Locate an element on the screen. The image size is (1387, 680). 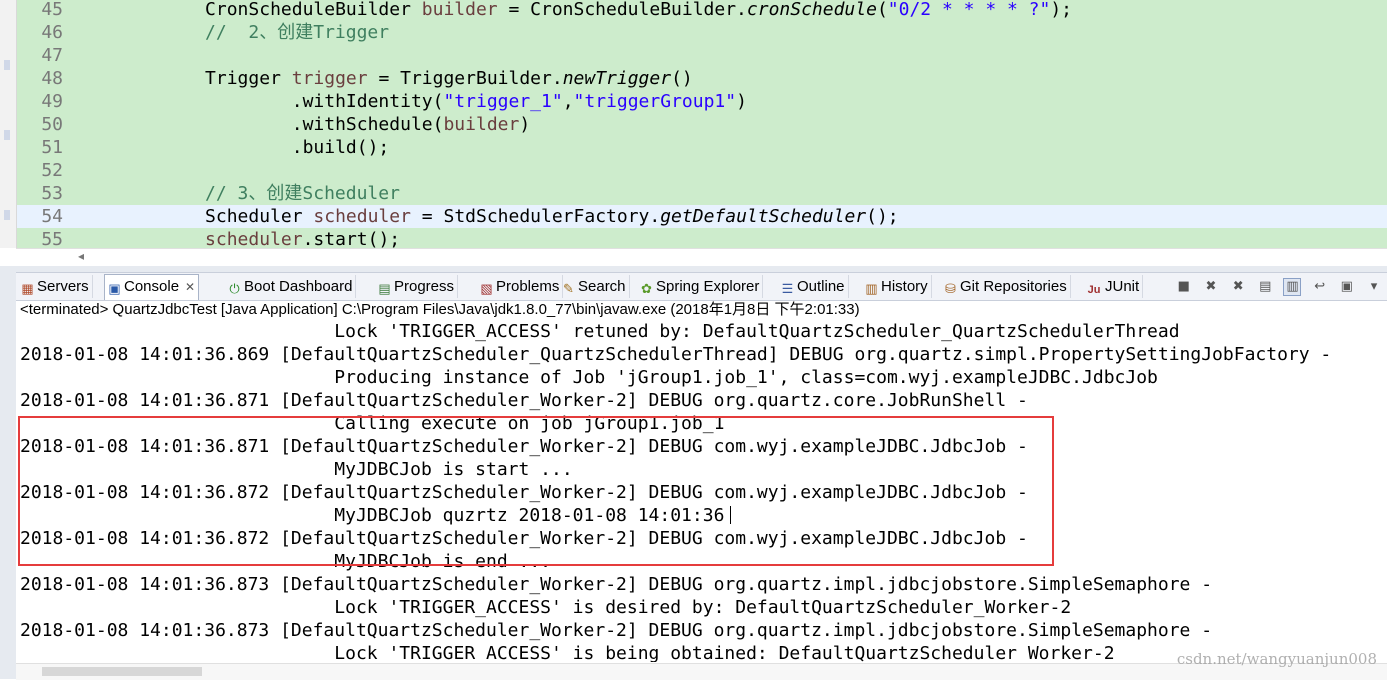
code-token: = TriggerBuilder. is located at coordinates (465, 78).